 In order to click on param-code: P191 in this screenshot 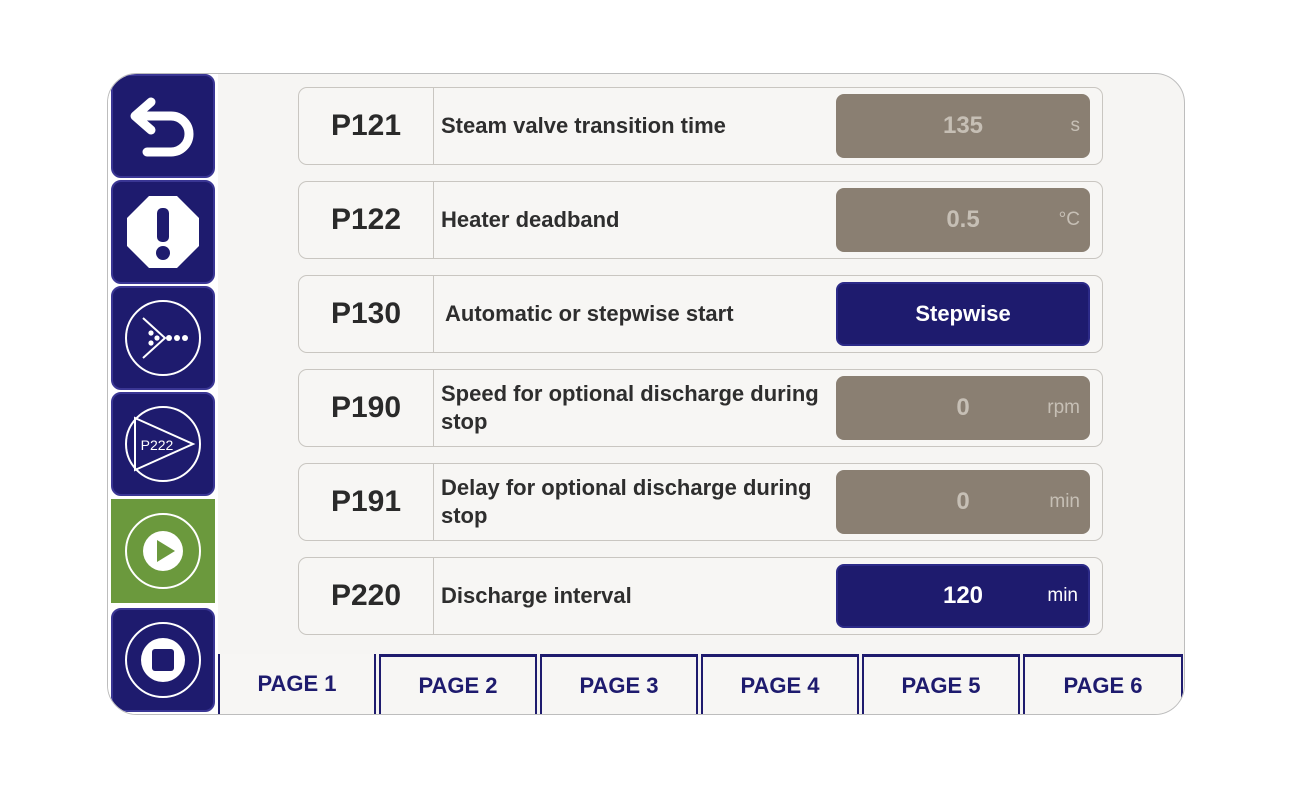, I will do `click(366, 502)`.